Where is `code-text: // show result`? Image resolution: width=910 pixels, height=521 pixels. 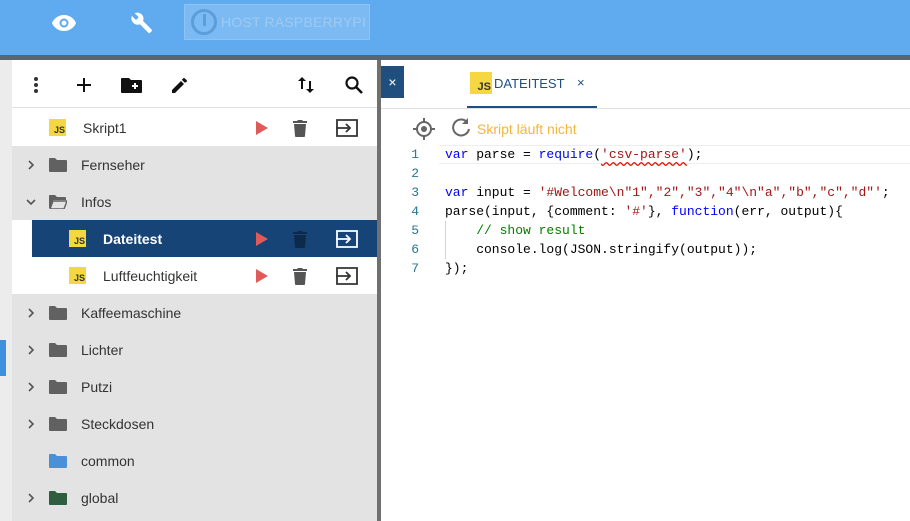 code-text: // show result is located at coordinates (515, 230).